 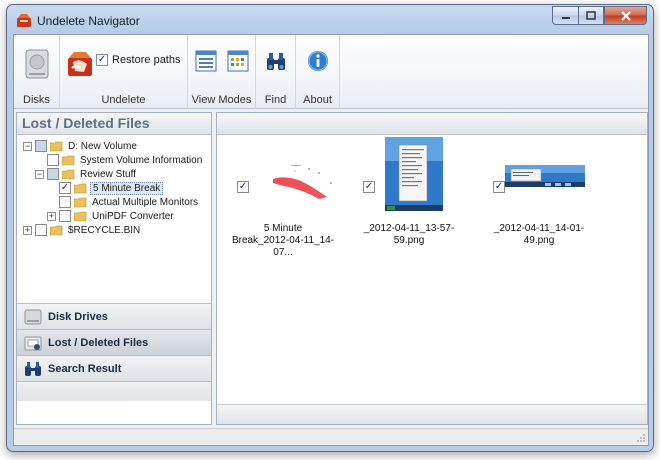 I want to click on left-panel-title: Lost / Deleted Files, so click(x=114, y=124).